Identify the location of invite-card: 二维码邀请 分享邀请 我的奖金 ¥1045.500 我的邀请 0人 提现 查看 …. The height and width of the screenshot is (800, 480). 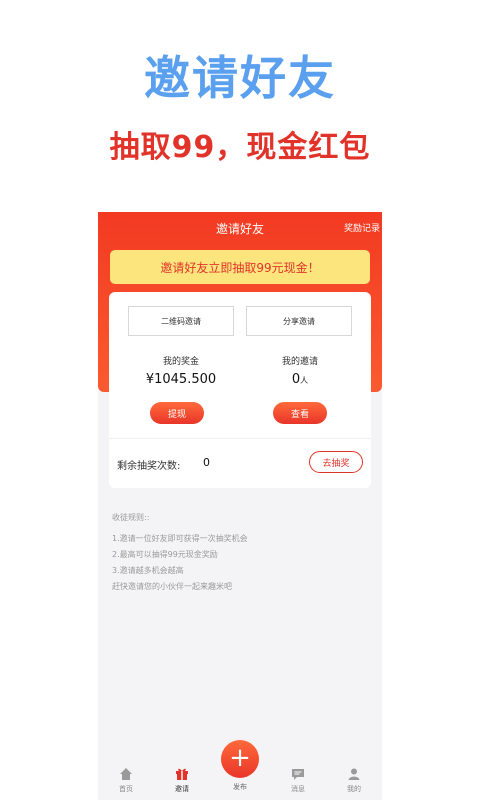
(240, 390).